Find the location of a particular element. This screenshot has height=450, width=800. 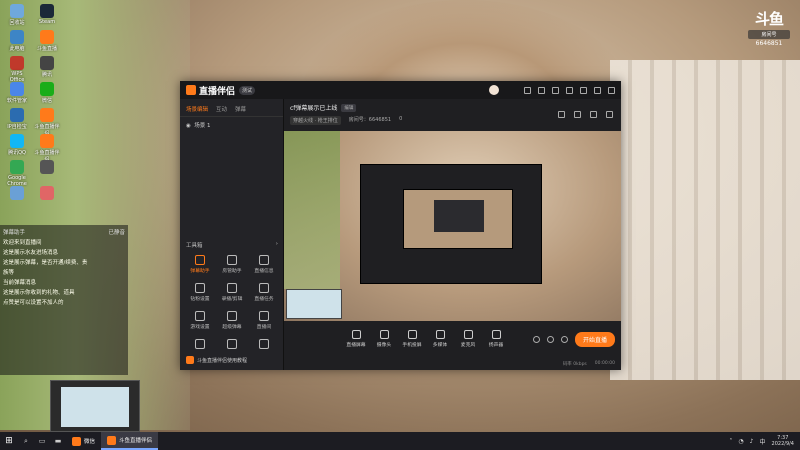

tutorial-label: 斗鱼直播伴侣使用教程 is located at coordinates (222, 360).